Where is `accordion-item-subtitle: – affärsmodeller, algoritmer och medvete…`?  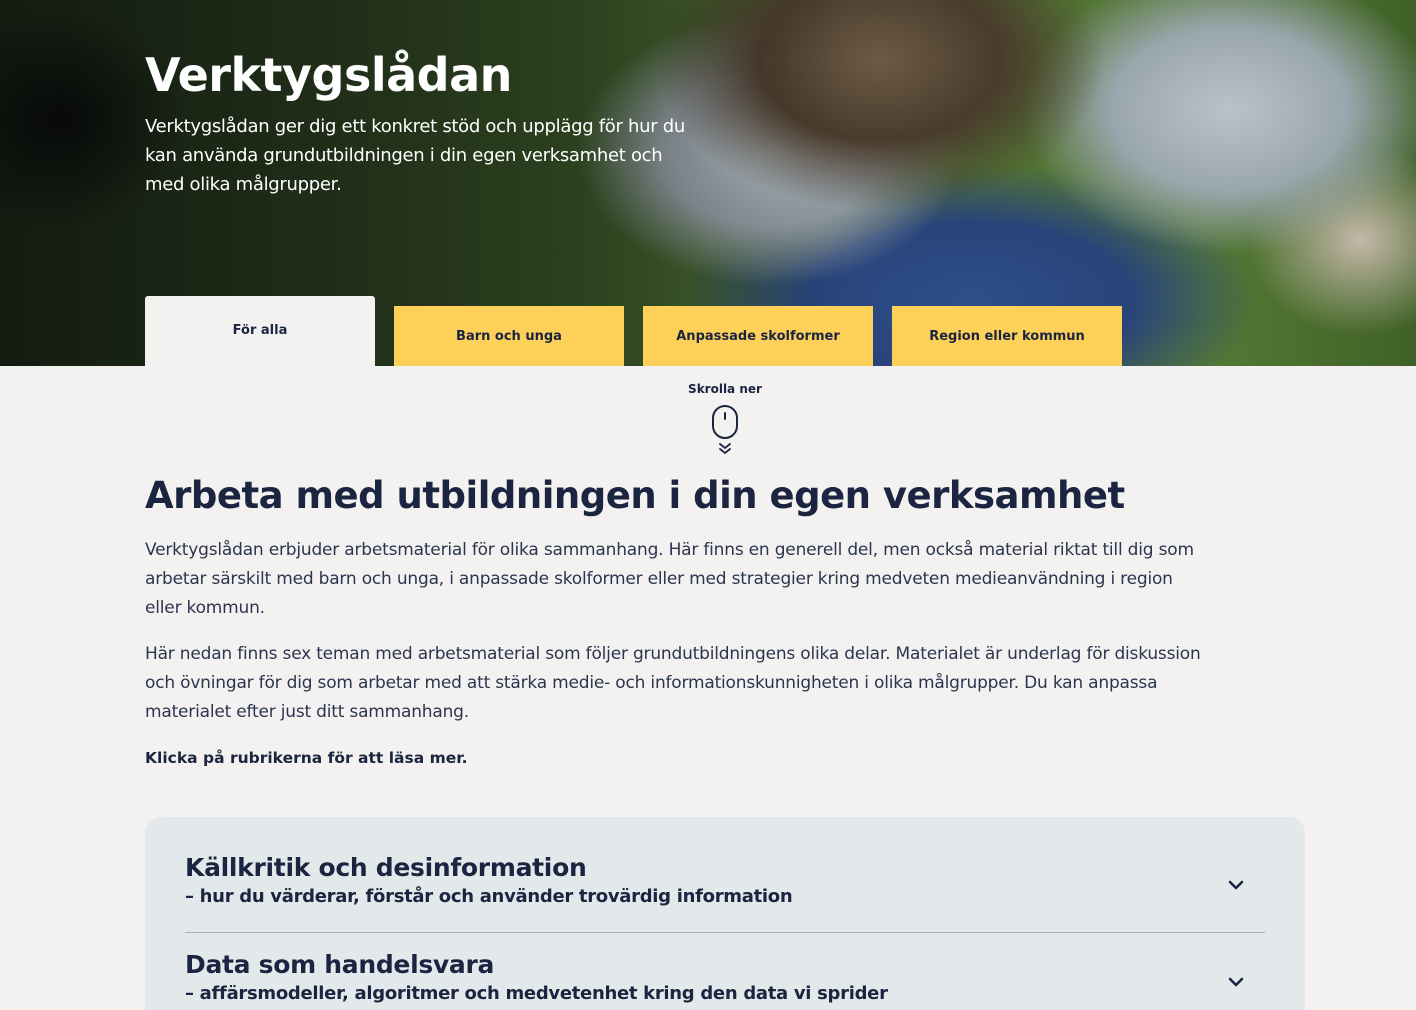 accordion-item-subtitle: – affärsmodeller, algoritmer och medvete… is located at coordinates (536, 993).